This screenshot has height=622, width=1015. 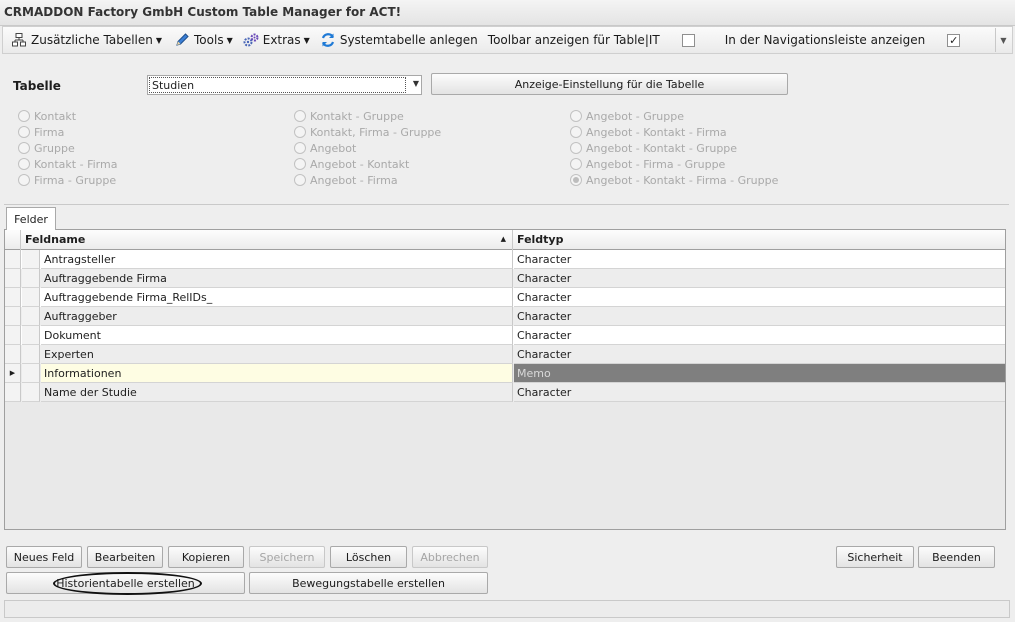 I want to click on table-row: Auftraggeber Character, so click(x=505, y=316).